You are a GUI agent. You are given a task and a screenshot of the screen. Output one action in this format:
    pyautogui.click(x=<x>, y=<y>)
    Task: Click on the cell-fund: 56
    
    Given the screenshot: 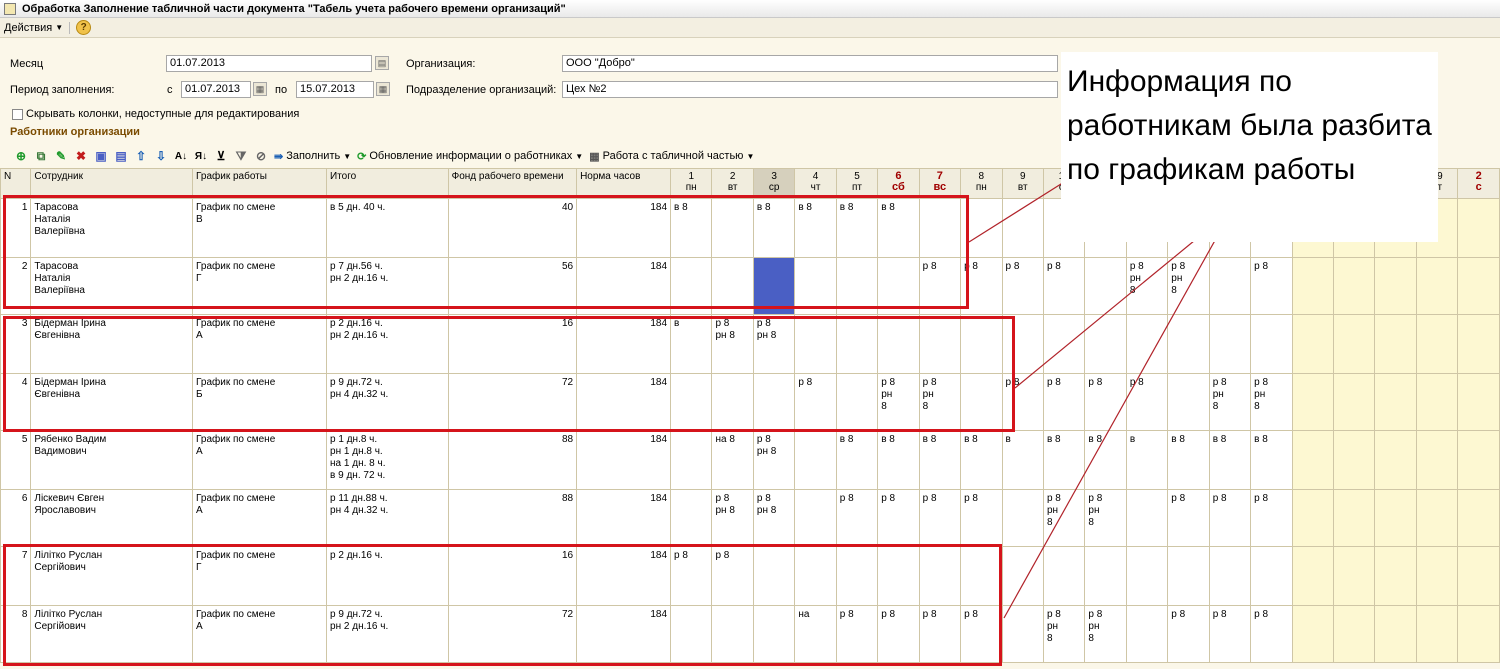 What is the action you would take?
    pyautogui.click(x=512, y=286)
    